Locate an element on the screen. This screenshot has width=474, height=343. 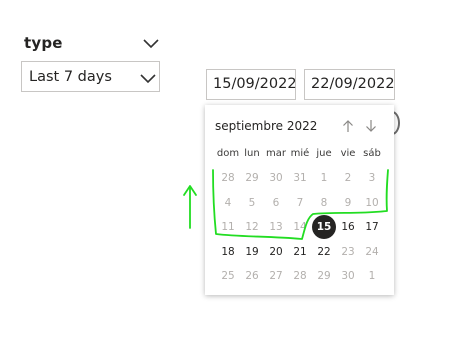
calendar-month-label: septiembre 2022 is located at coordinates (266, 126).